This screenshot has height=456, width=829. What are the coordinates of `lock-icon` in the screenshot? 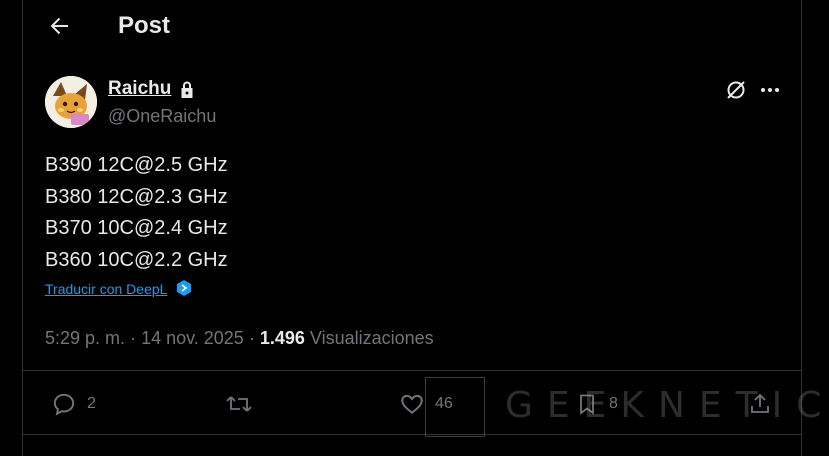 It's located at (187, 89).